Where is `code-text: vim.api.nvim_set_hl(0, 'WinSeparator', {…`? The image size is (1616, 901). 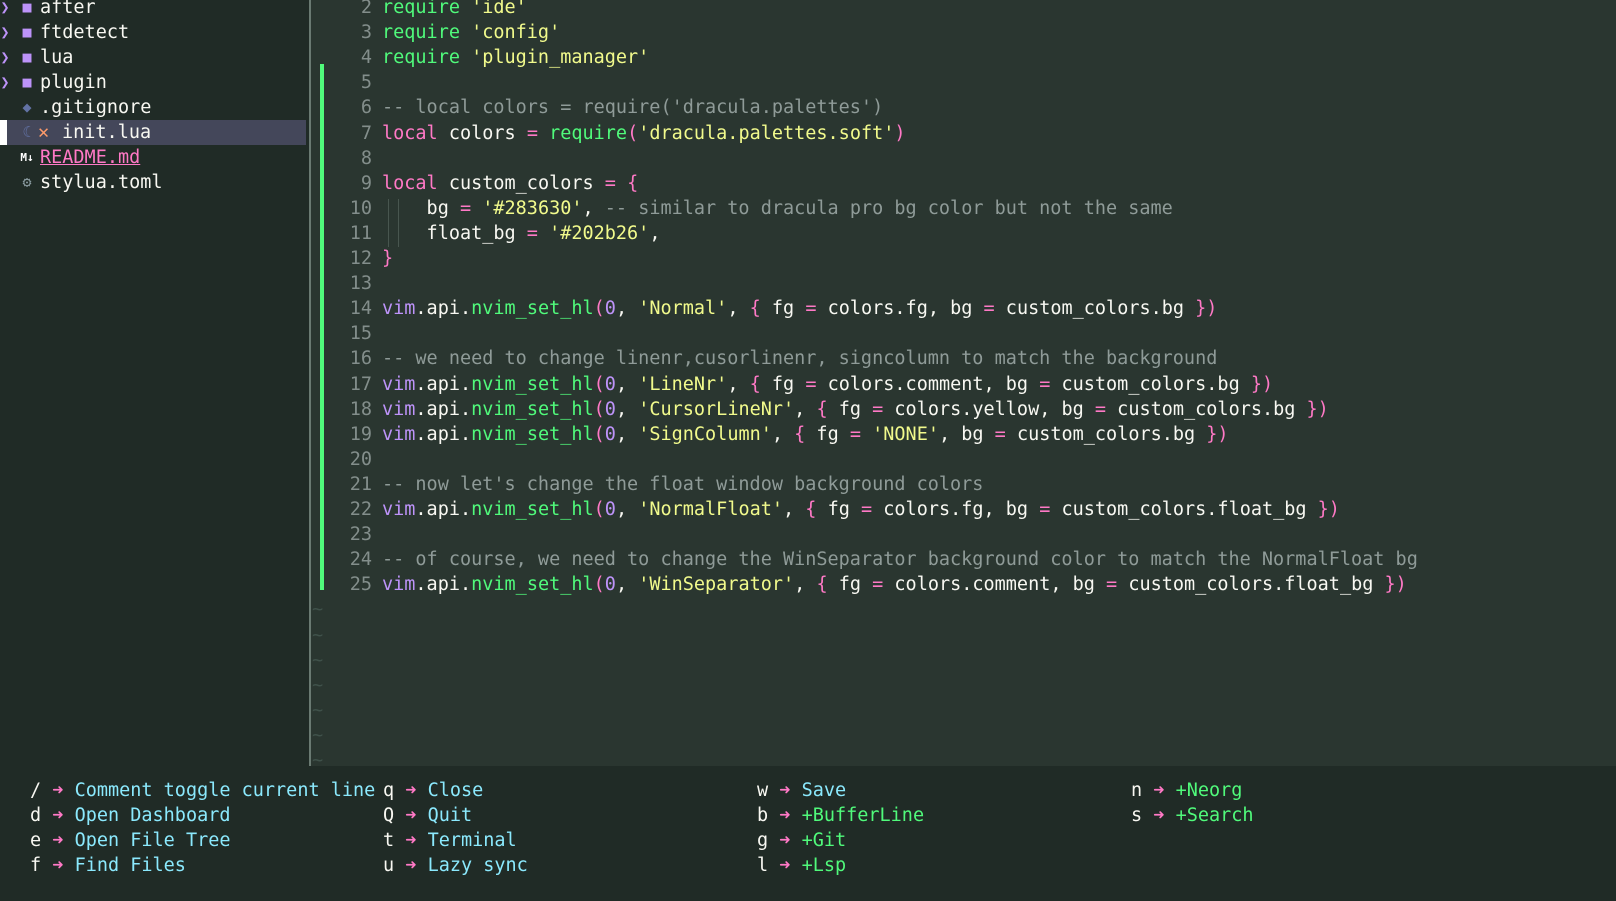 code-text: vim.api.nvim_set_hl(0, 'WinSeparator', {… is located at coordinates (894, 584).